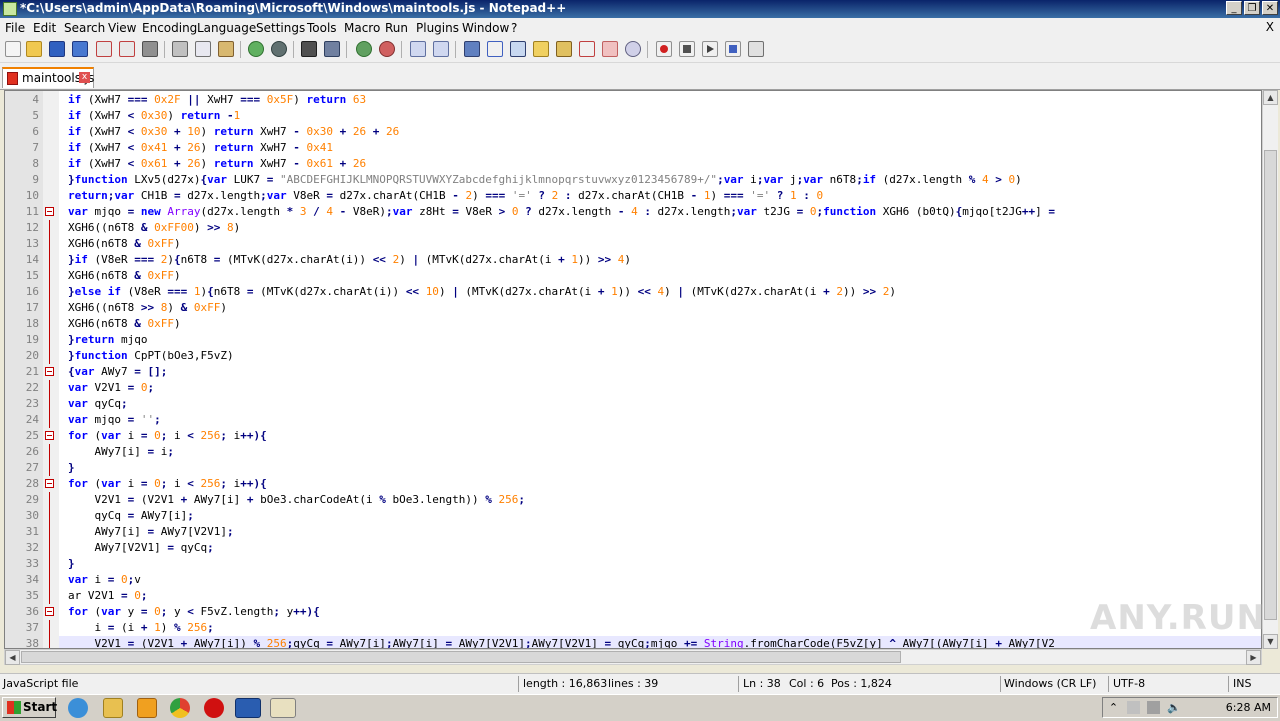  What do you see at coordinates (12, 657) in the screenshot?
I see `scroll-left-arrow-icon: ◀` at bounding box center [12, 657].